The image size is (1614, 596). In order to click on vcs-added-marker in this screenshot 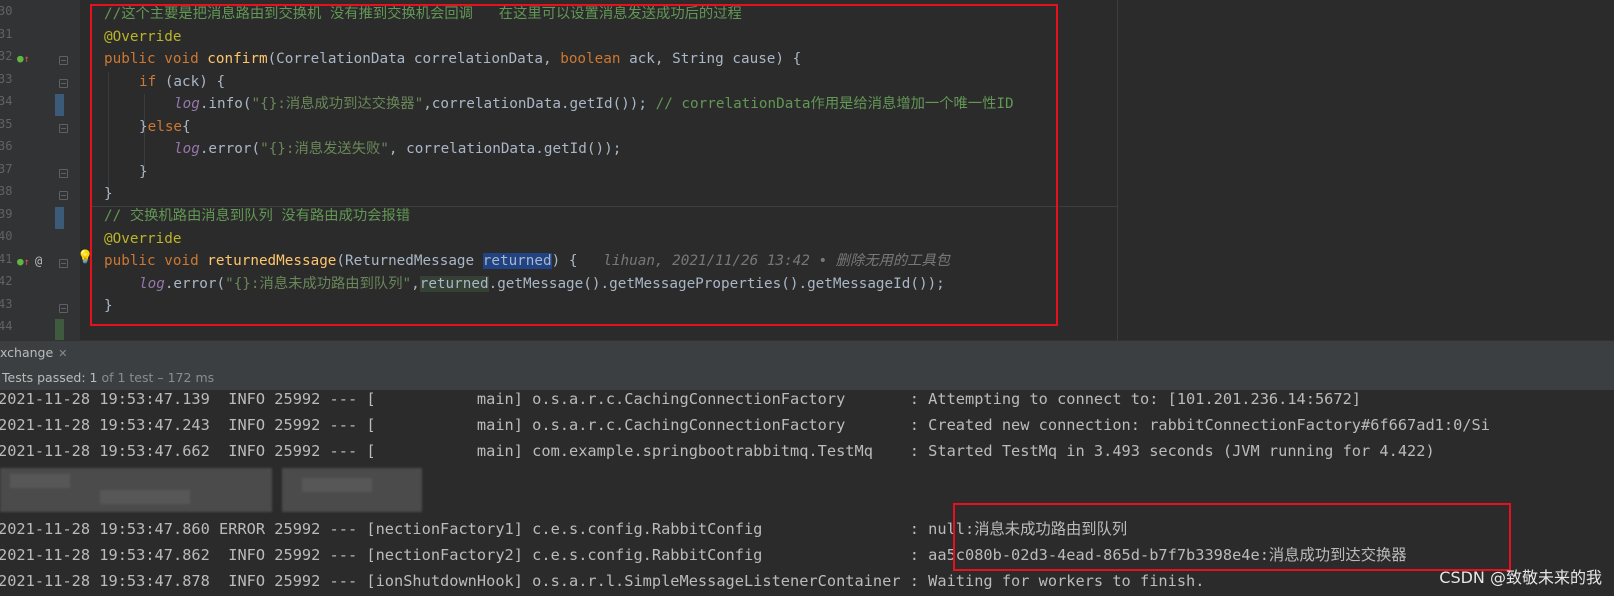, I will do `click(59, 330)`.